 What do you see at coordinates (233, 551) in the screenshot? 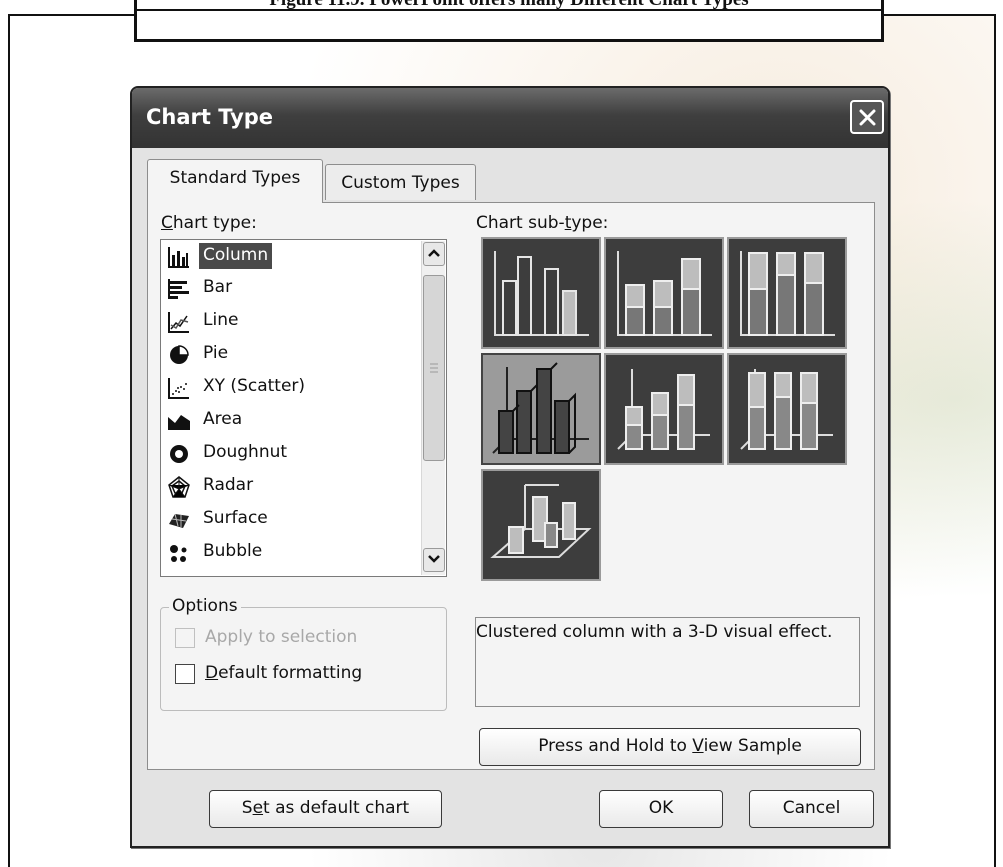
I see `list-item-label: Bubble` at bounding box center [233, 551].